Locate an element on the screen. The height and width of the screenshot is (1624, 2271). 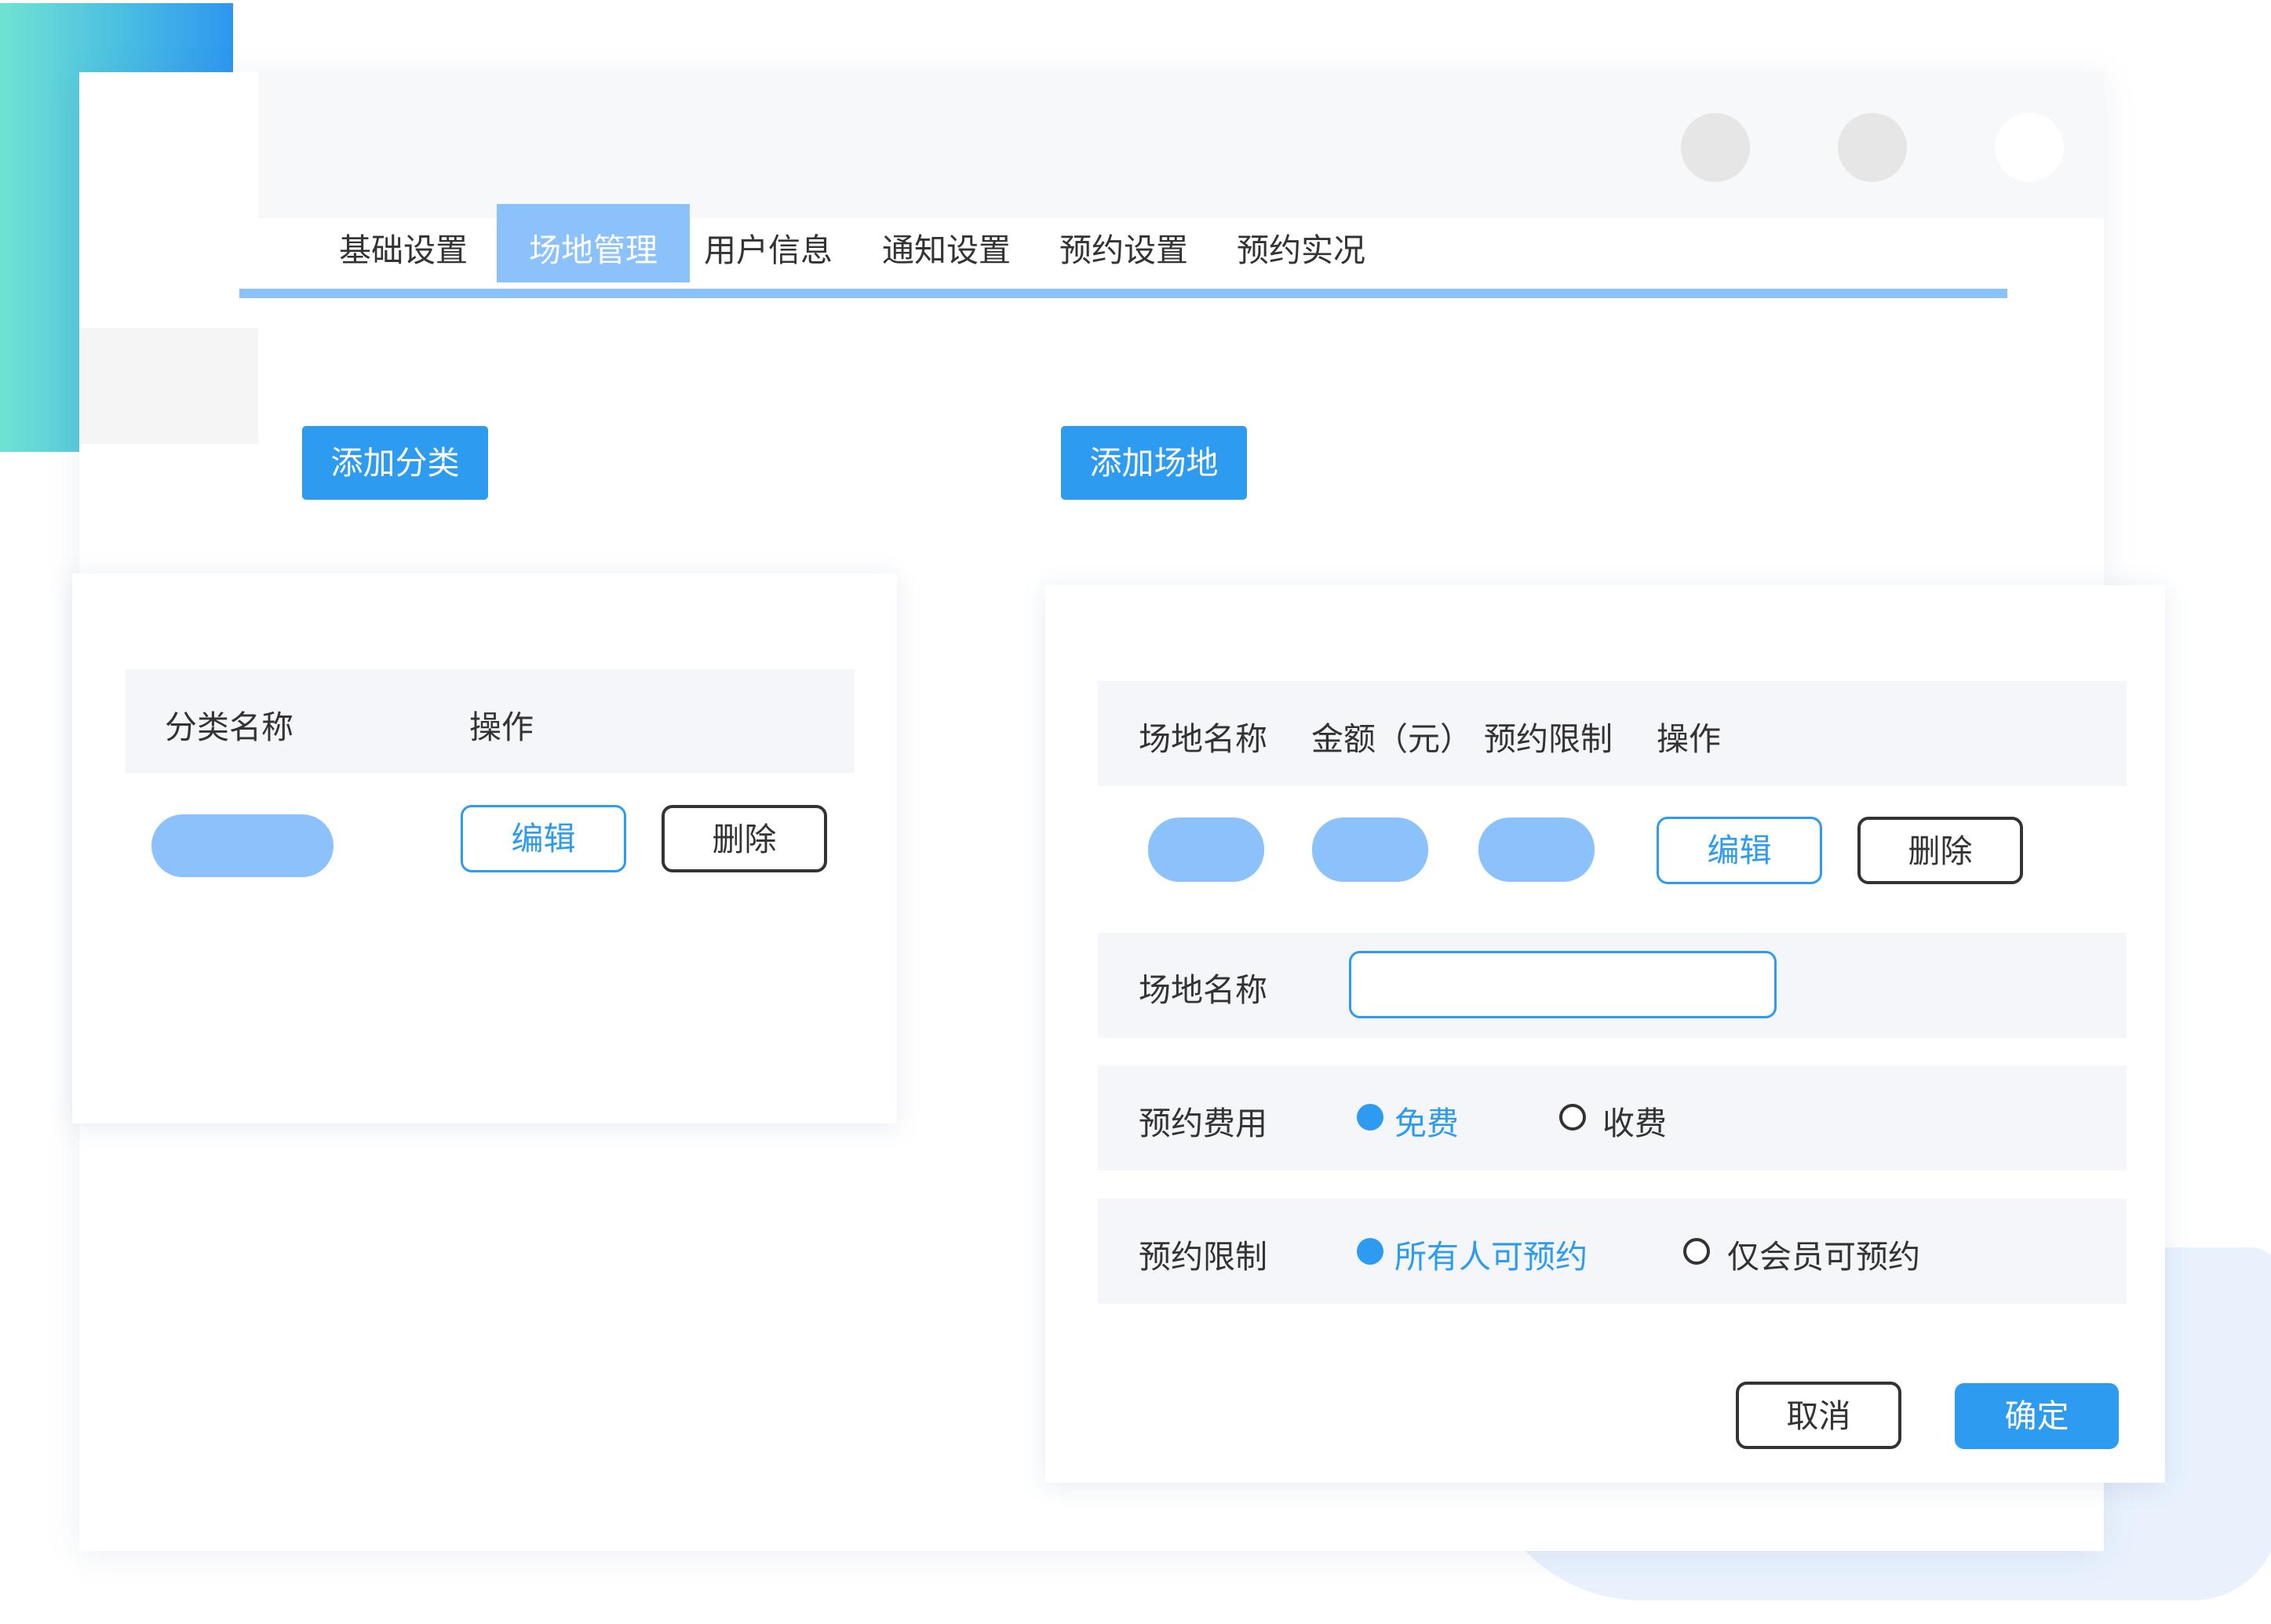
sidebar-placeholder is located at coordinates (169, 386).